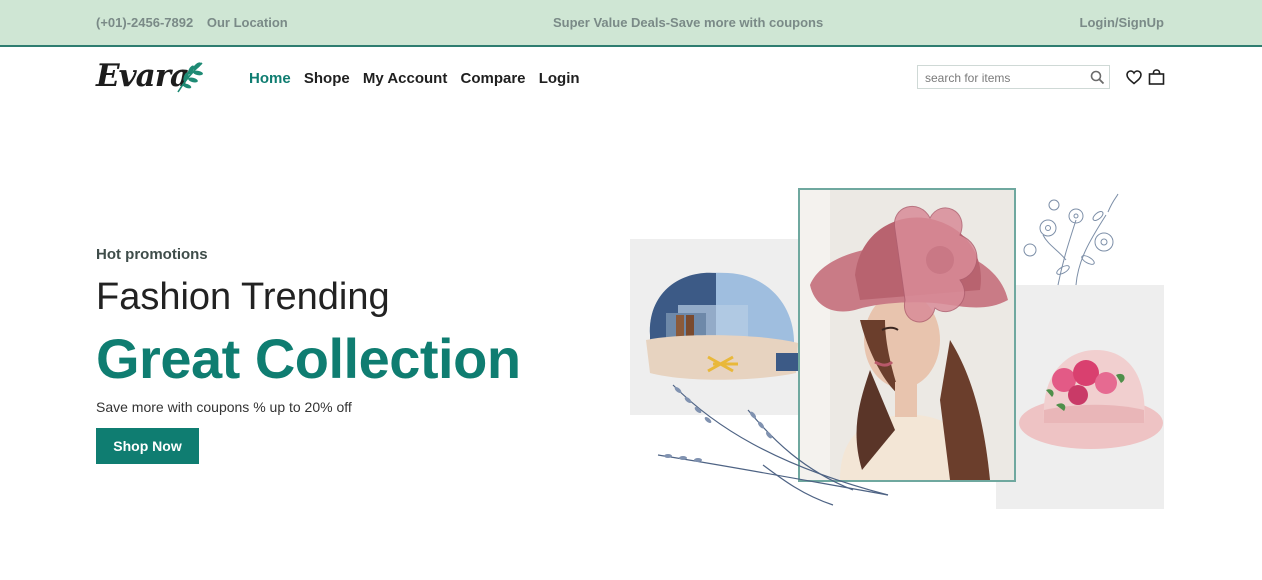 The width and height of the screenshot is (1262, 580). What do you see at coordinates (152, 254) in the screenshot?
I see `hero-eyebrow: Hot promotions` at bounding box center [152, 254].